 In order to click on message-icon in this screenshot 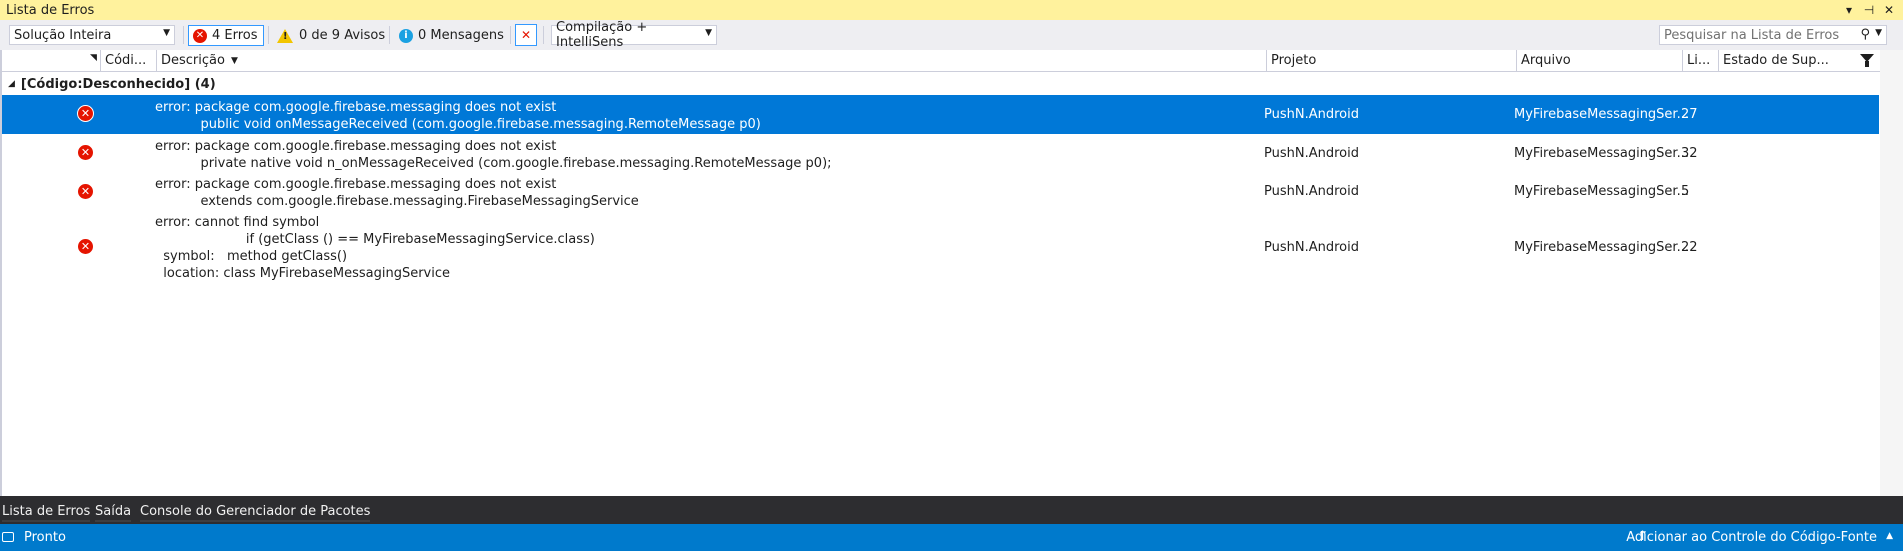, I will do `click(8, 537)`.